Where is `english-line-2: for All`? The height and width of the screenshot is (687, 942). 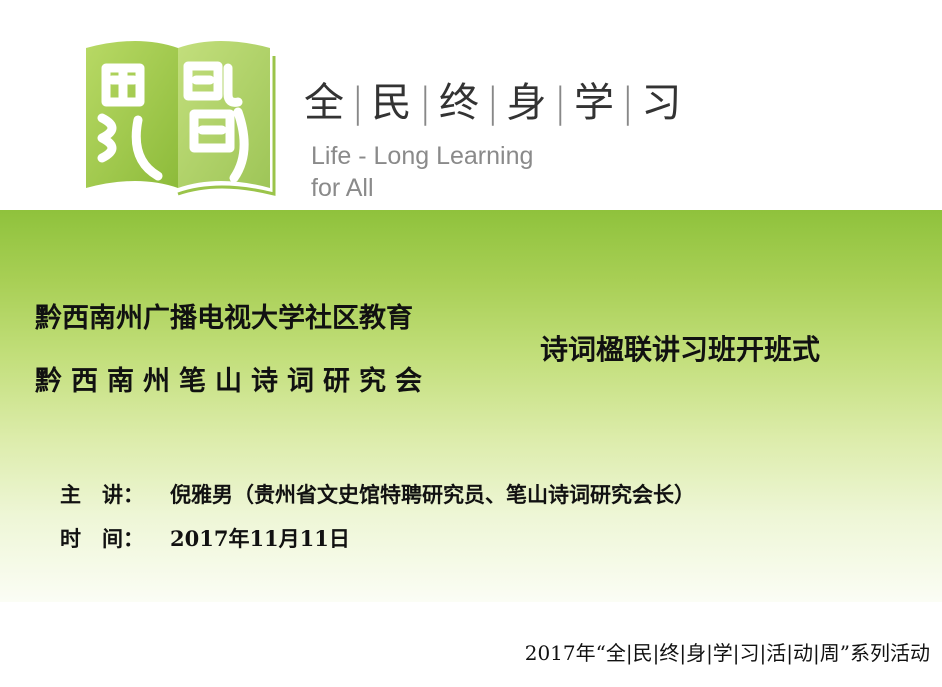
english-line-2: for All is located at coordinates (342, 188).